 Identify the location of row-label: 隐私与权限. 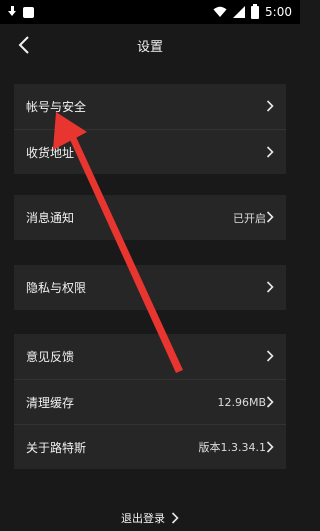
(56, 288).